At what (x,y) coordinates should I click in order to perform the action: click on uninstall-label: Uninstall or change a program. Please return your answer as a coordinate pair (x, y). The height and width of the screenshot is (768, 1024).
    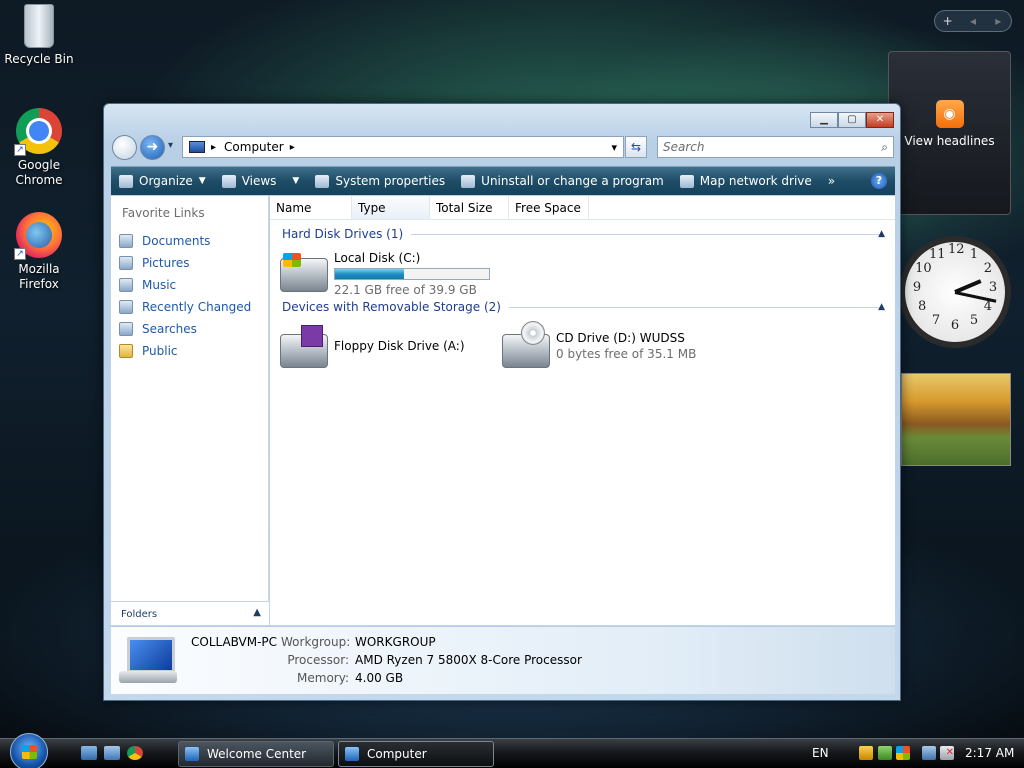
    Looking at the image, I should click on (572, 181).